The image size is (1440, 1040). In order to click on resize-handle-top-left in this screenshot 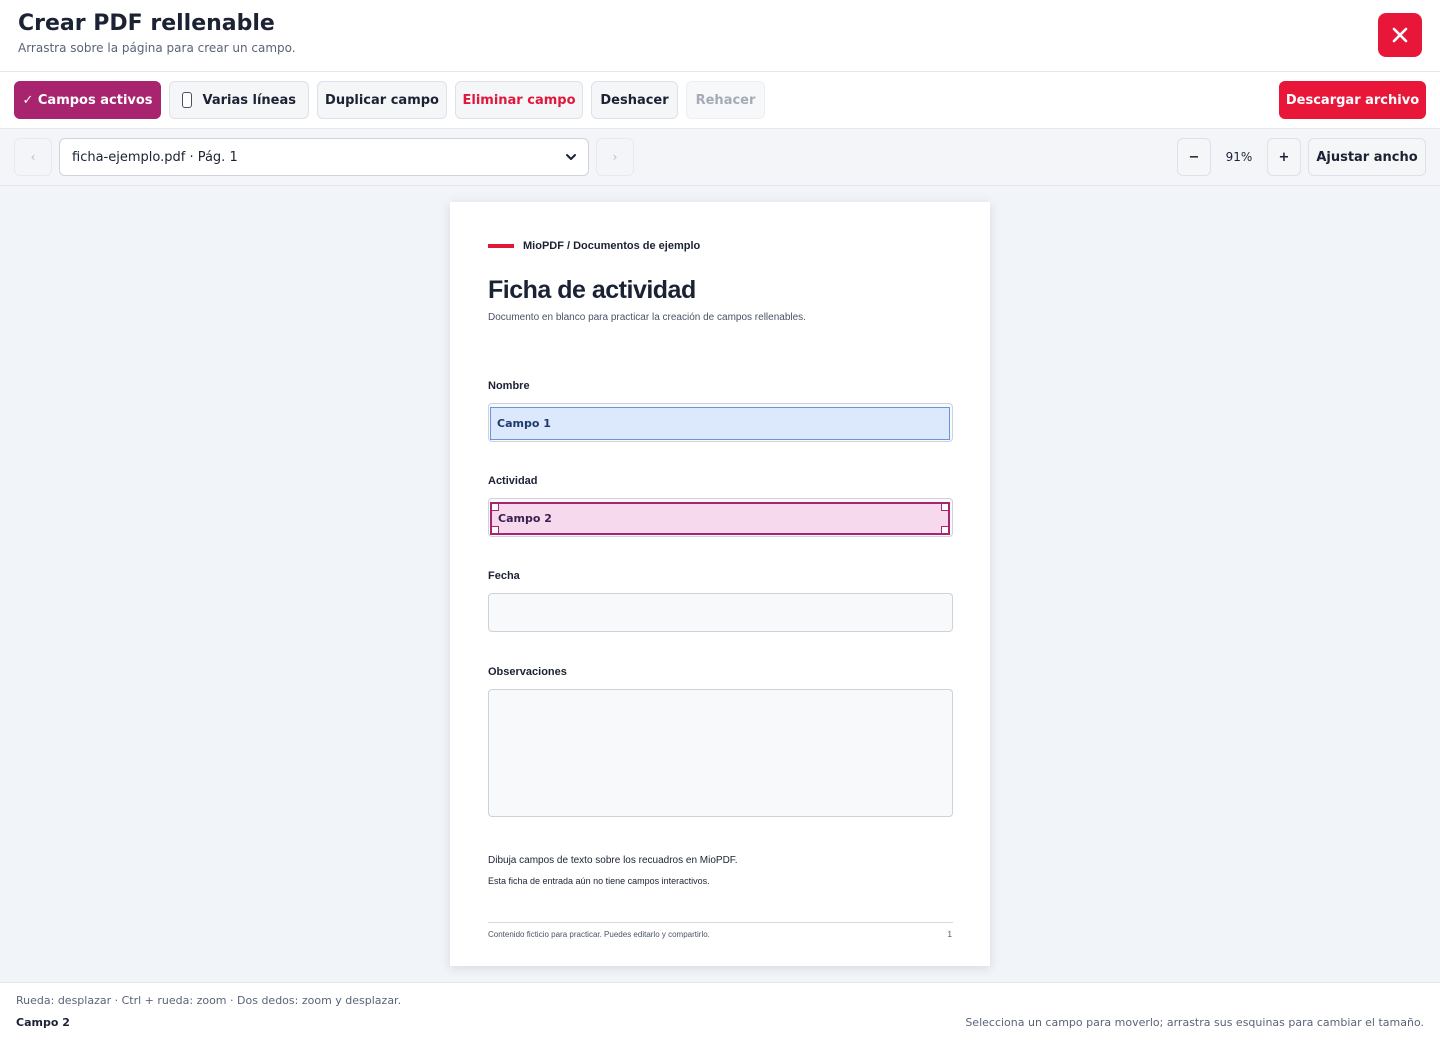, I will do `click(495, 507)`.